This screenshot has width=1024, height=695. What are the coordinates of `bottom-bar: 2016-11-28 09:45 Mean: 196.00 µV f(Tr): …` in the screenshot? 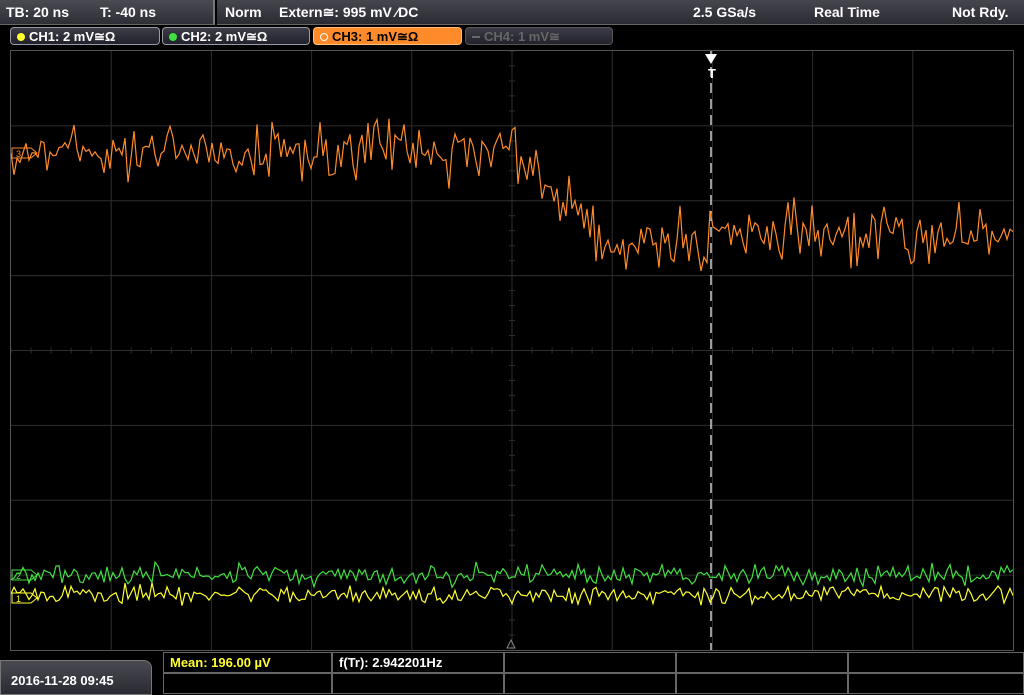 It's located at (512, 673).